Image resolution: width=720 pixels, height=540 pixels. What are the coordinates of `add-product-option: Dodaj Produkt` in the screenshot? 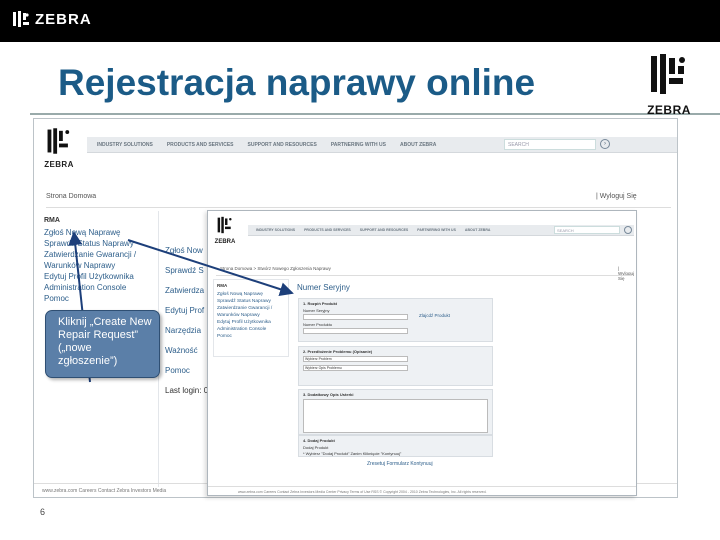 It's located at (395, 447).